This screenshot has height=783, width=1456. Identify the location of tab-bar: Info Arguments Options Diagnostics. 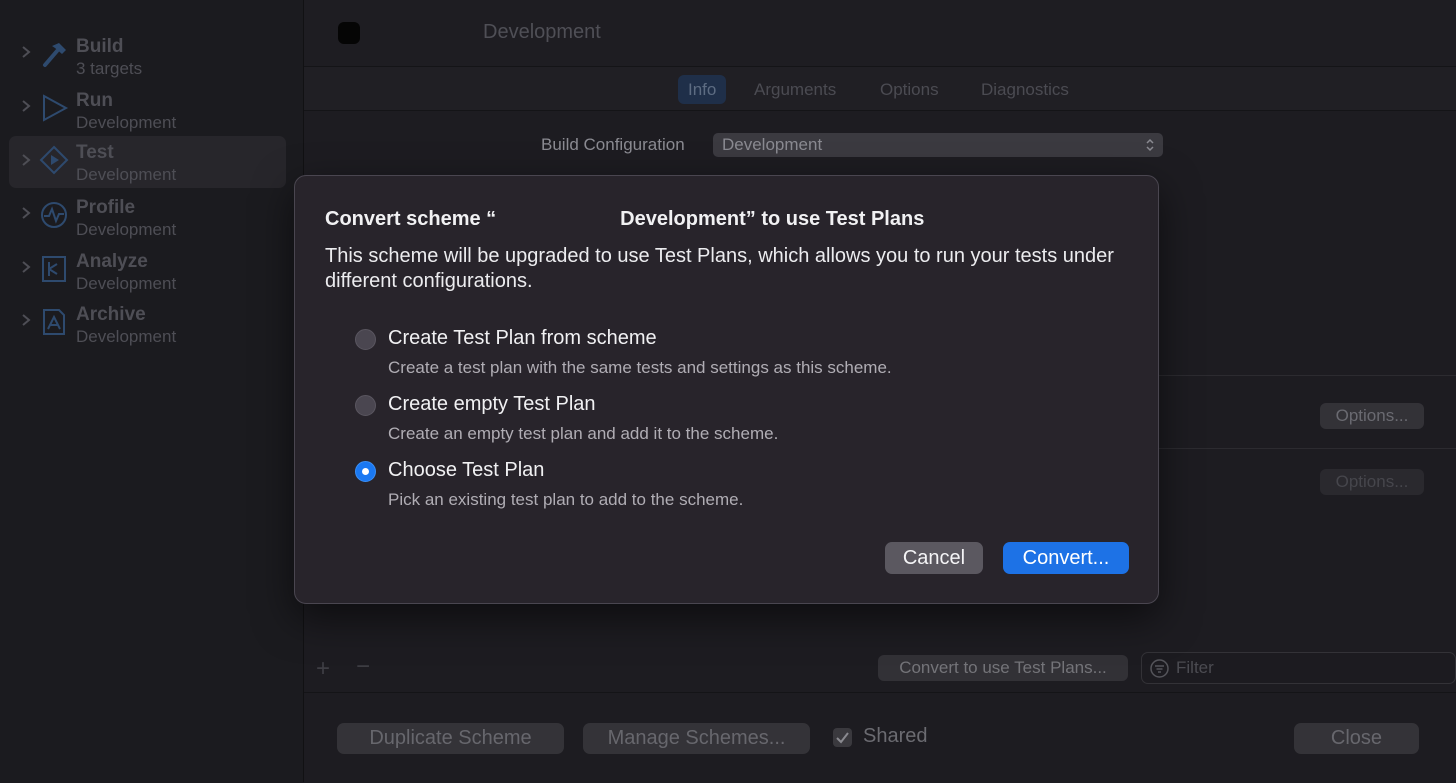
(880, 89).